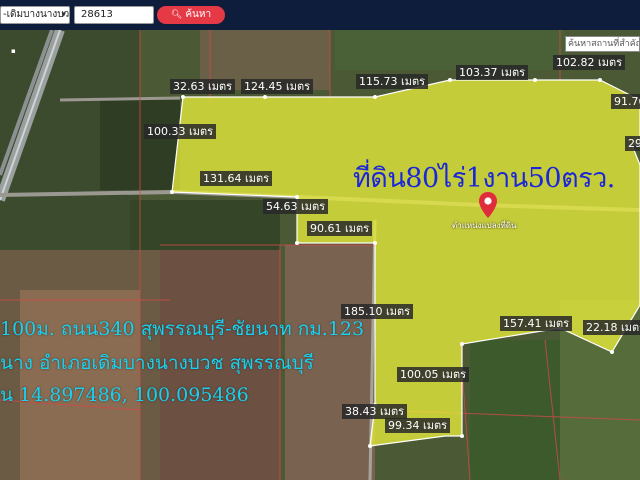 The height and width of the screenshot is (480, 640). What do you see at coordinates (157, 363) in the screenshot?
I see `address-line: นาง อำเภอเดิมบางนางบวช สุพรรณบุรี` at bounding box center [157, 363].